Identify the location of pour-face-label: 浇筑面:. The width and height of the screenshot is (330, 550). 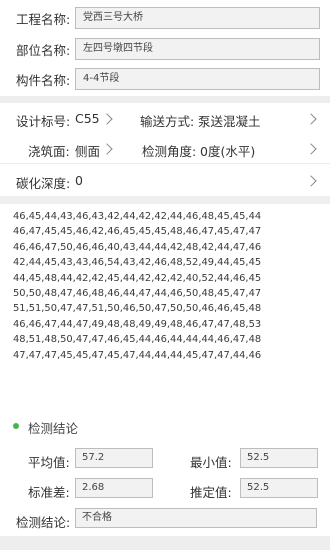
(49, 151).